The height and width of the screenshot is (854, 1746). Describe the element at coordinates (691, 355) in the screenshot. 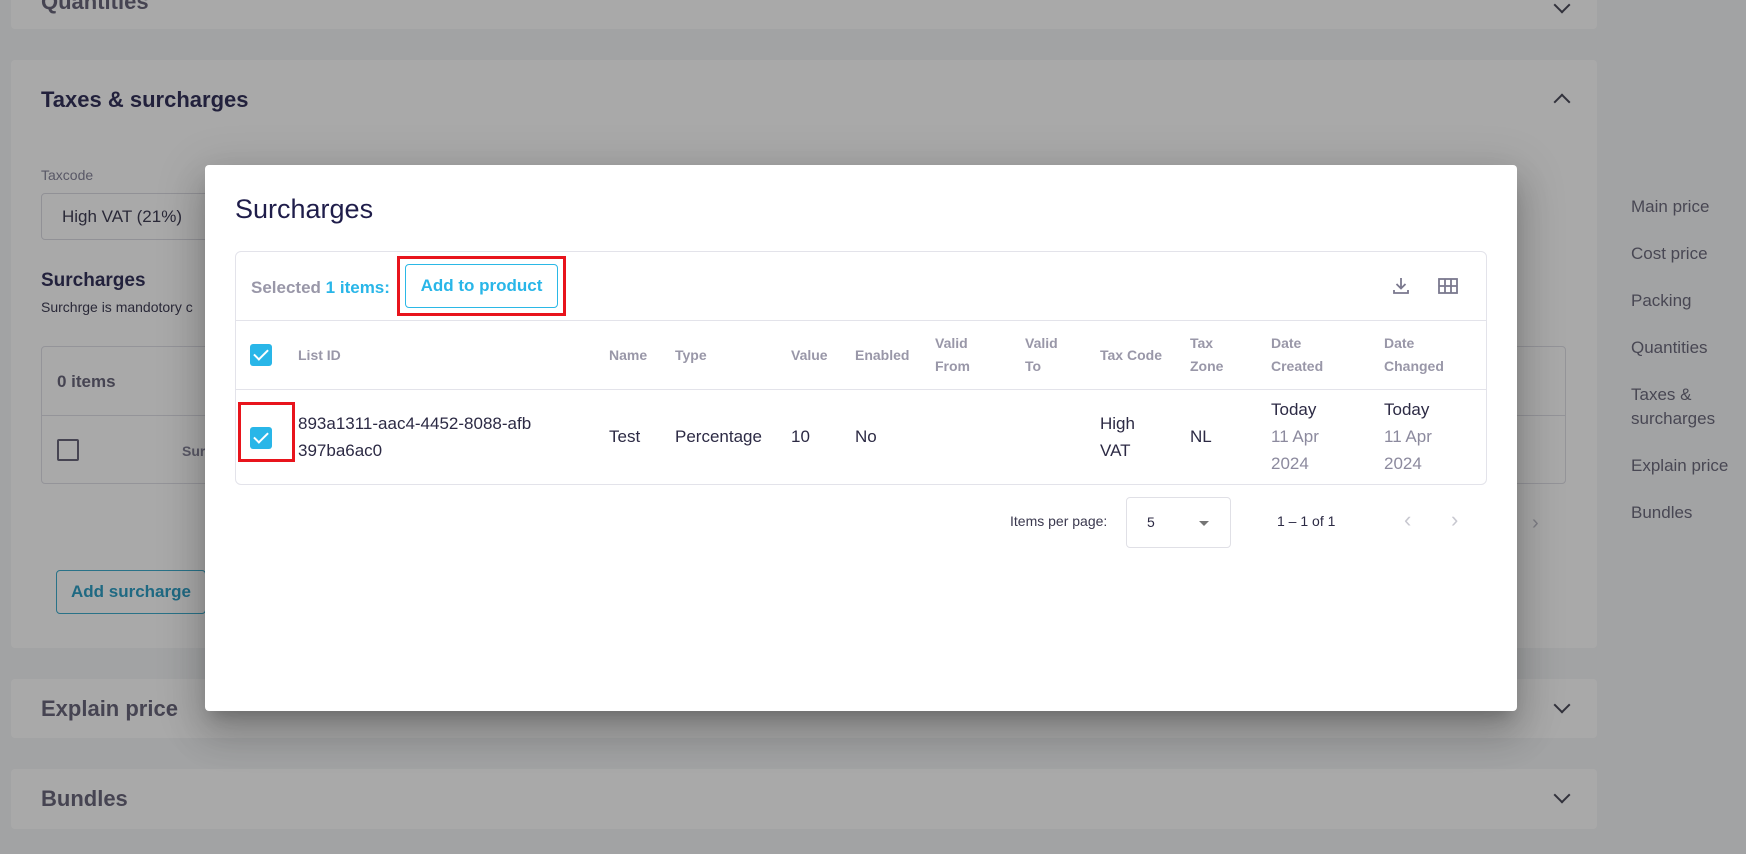

I see `col-type: Type` at that location.